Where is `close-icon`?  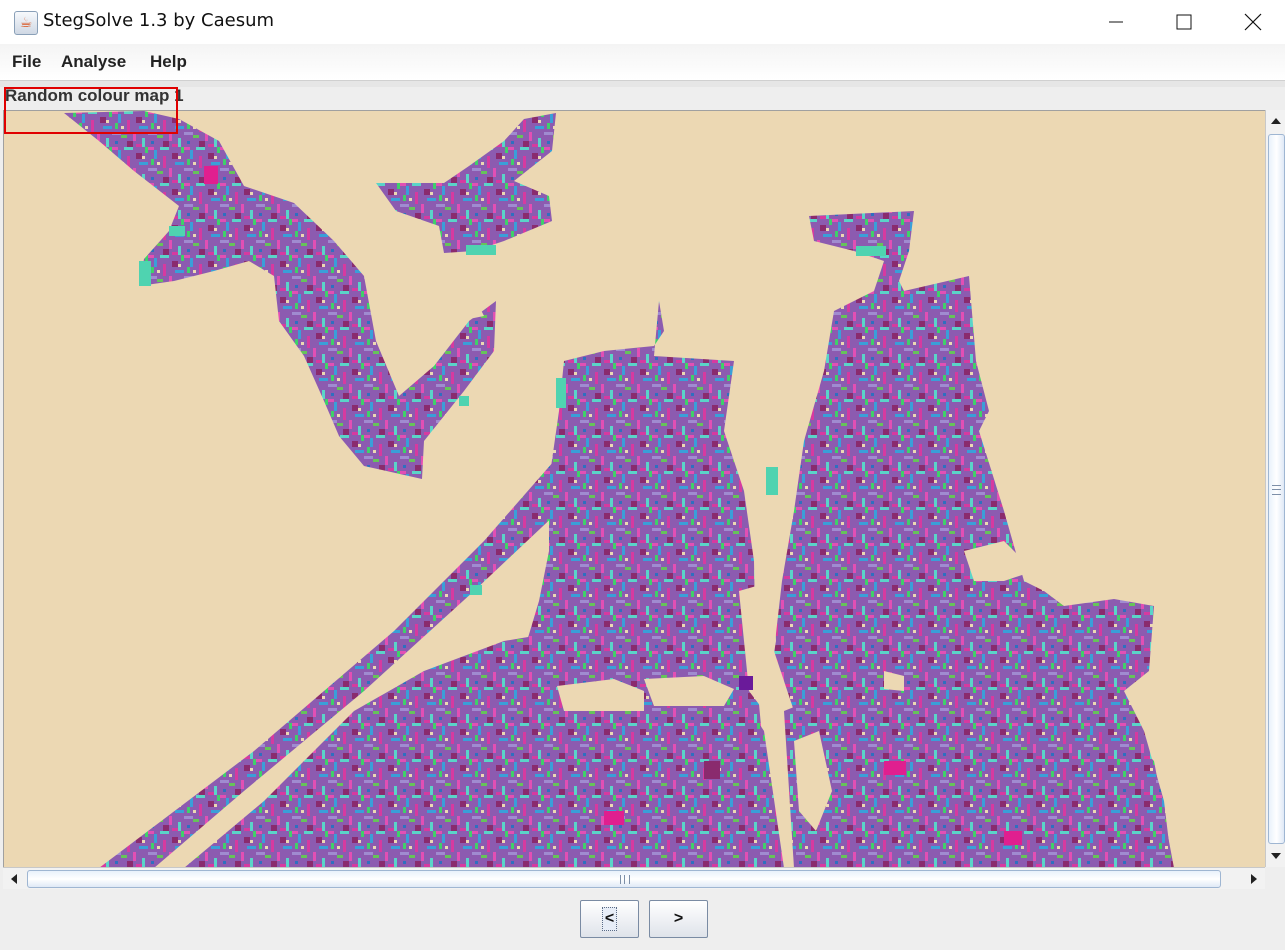
close-icon is located at coordinates (1253, 22).